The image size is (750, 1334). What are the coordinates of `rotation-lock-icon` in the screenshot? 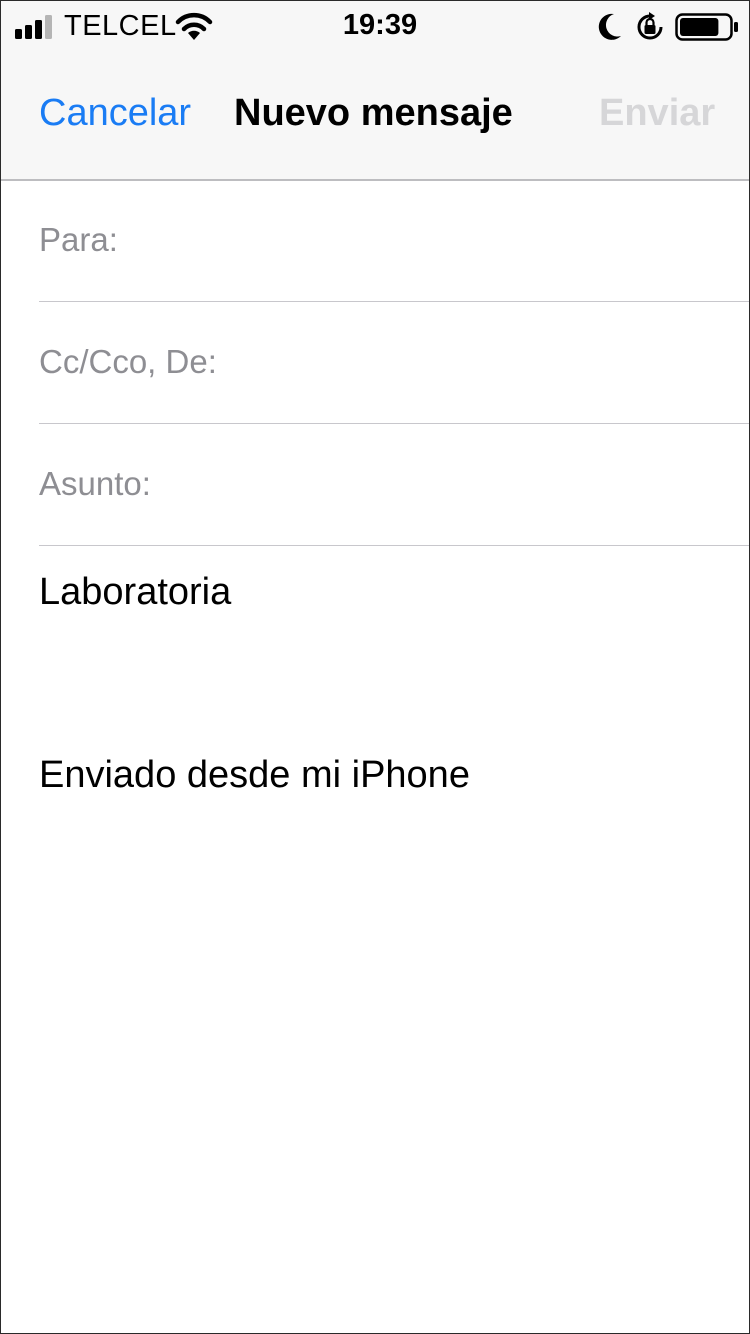 It's located at (650, 26).